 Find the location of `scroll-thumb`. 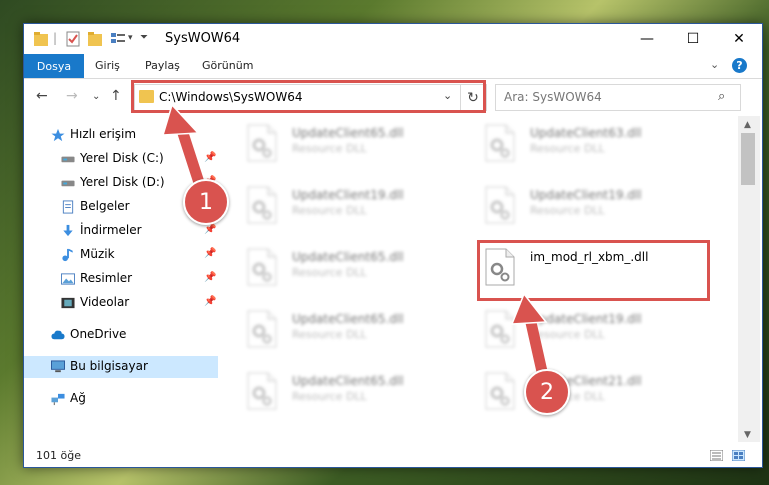

scroll-thumb is located at coordinates (748, 159).